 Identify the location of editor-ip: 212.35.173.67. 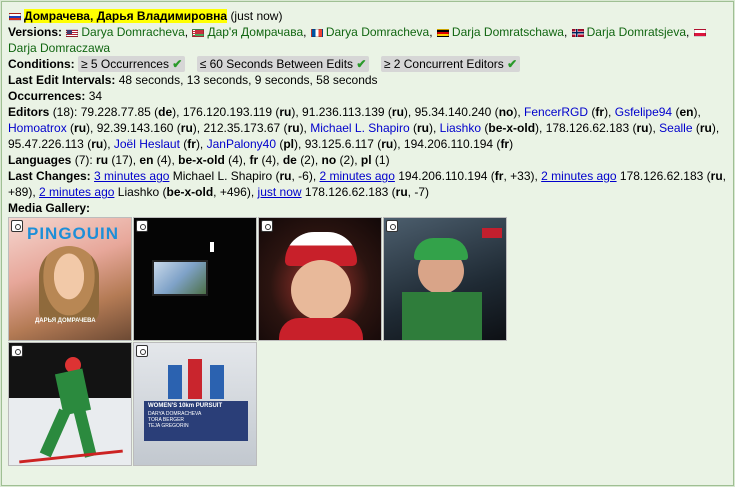
(242, 128).